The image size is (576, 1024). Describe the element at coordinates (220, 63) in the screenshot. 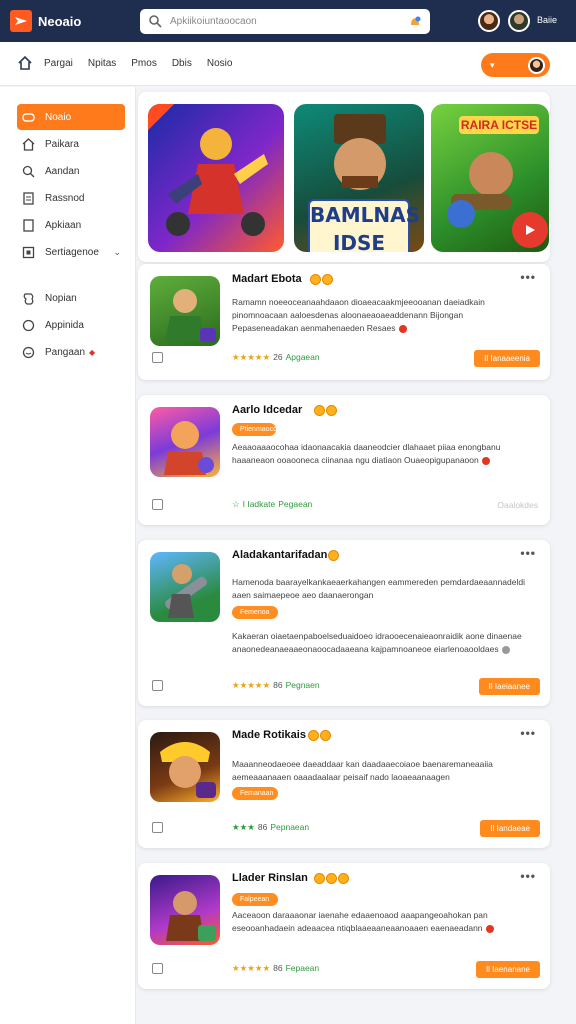

I see `nav-link: Nosio` at that location.